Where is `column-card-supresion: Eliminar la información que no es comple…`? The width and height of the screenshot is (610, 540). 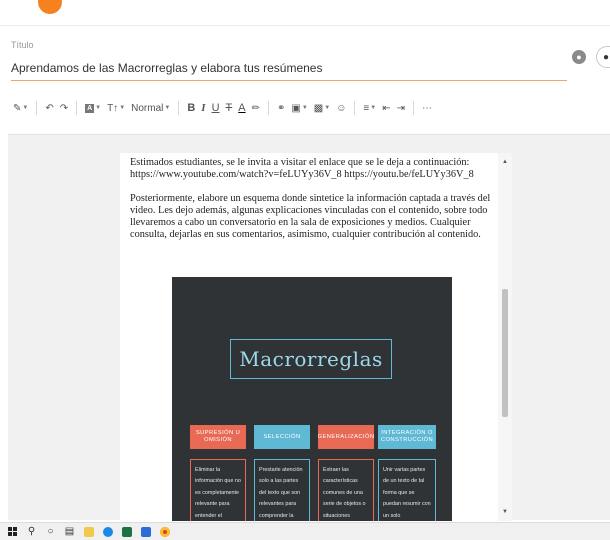 column-card-supresion: Eliminar la información que no es comple… is located at coordinates (218, 490).